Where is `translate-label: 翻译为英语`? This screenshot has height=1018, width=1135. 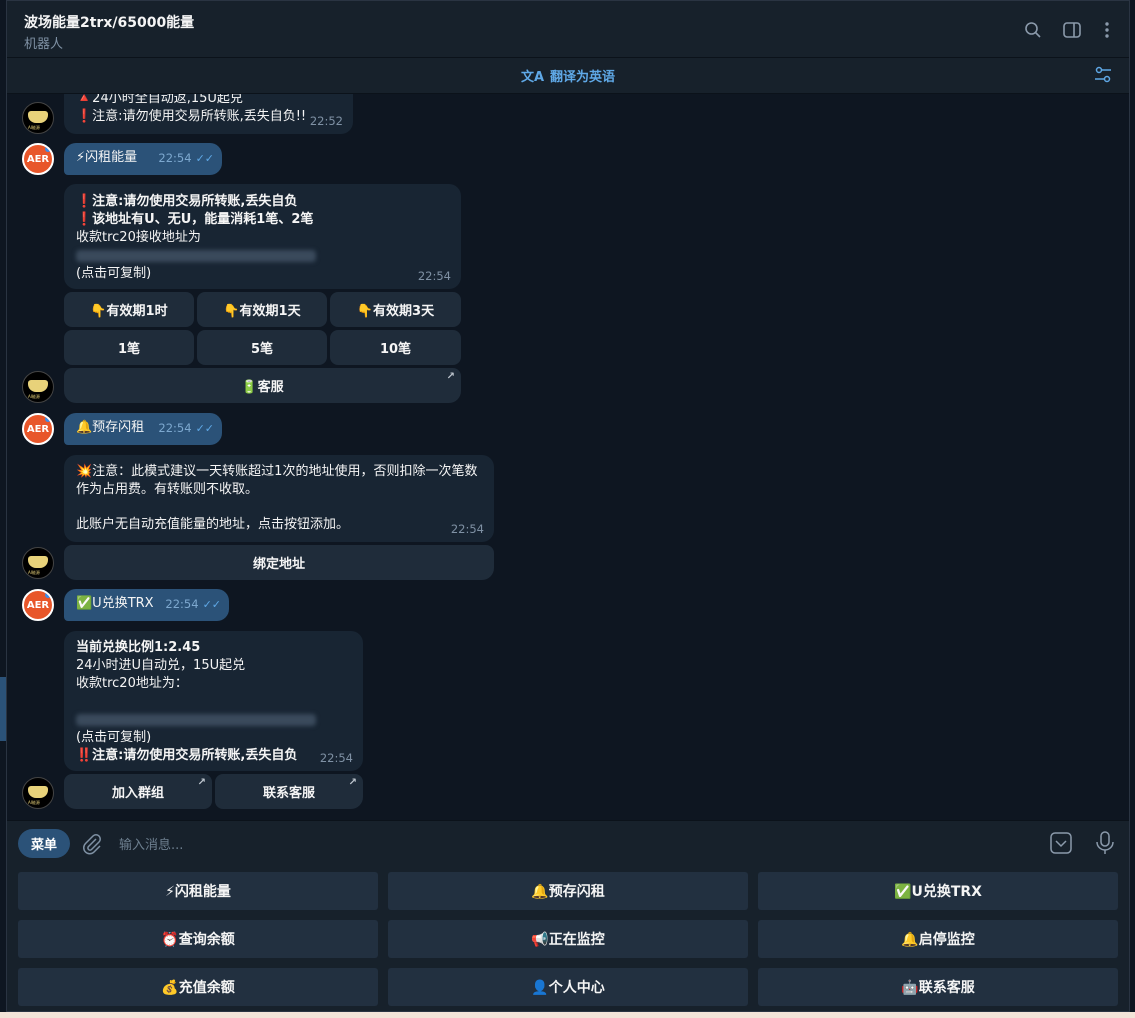
translate-label: 翻译为英语 is located at coordinates (583, 77).